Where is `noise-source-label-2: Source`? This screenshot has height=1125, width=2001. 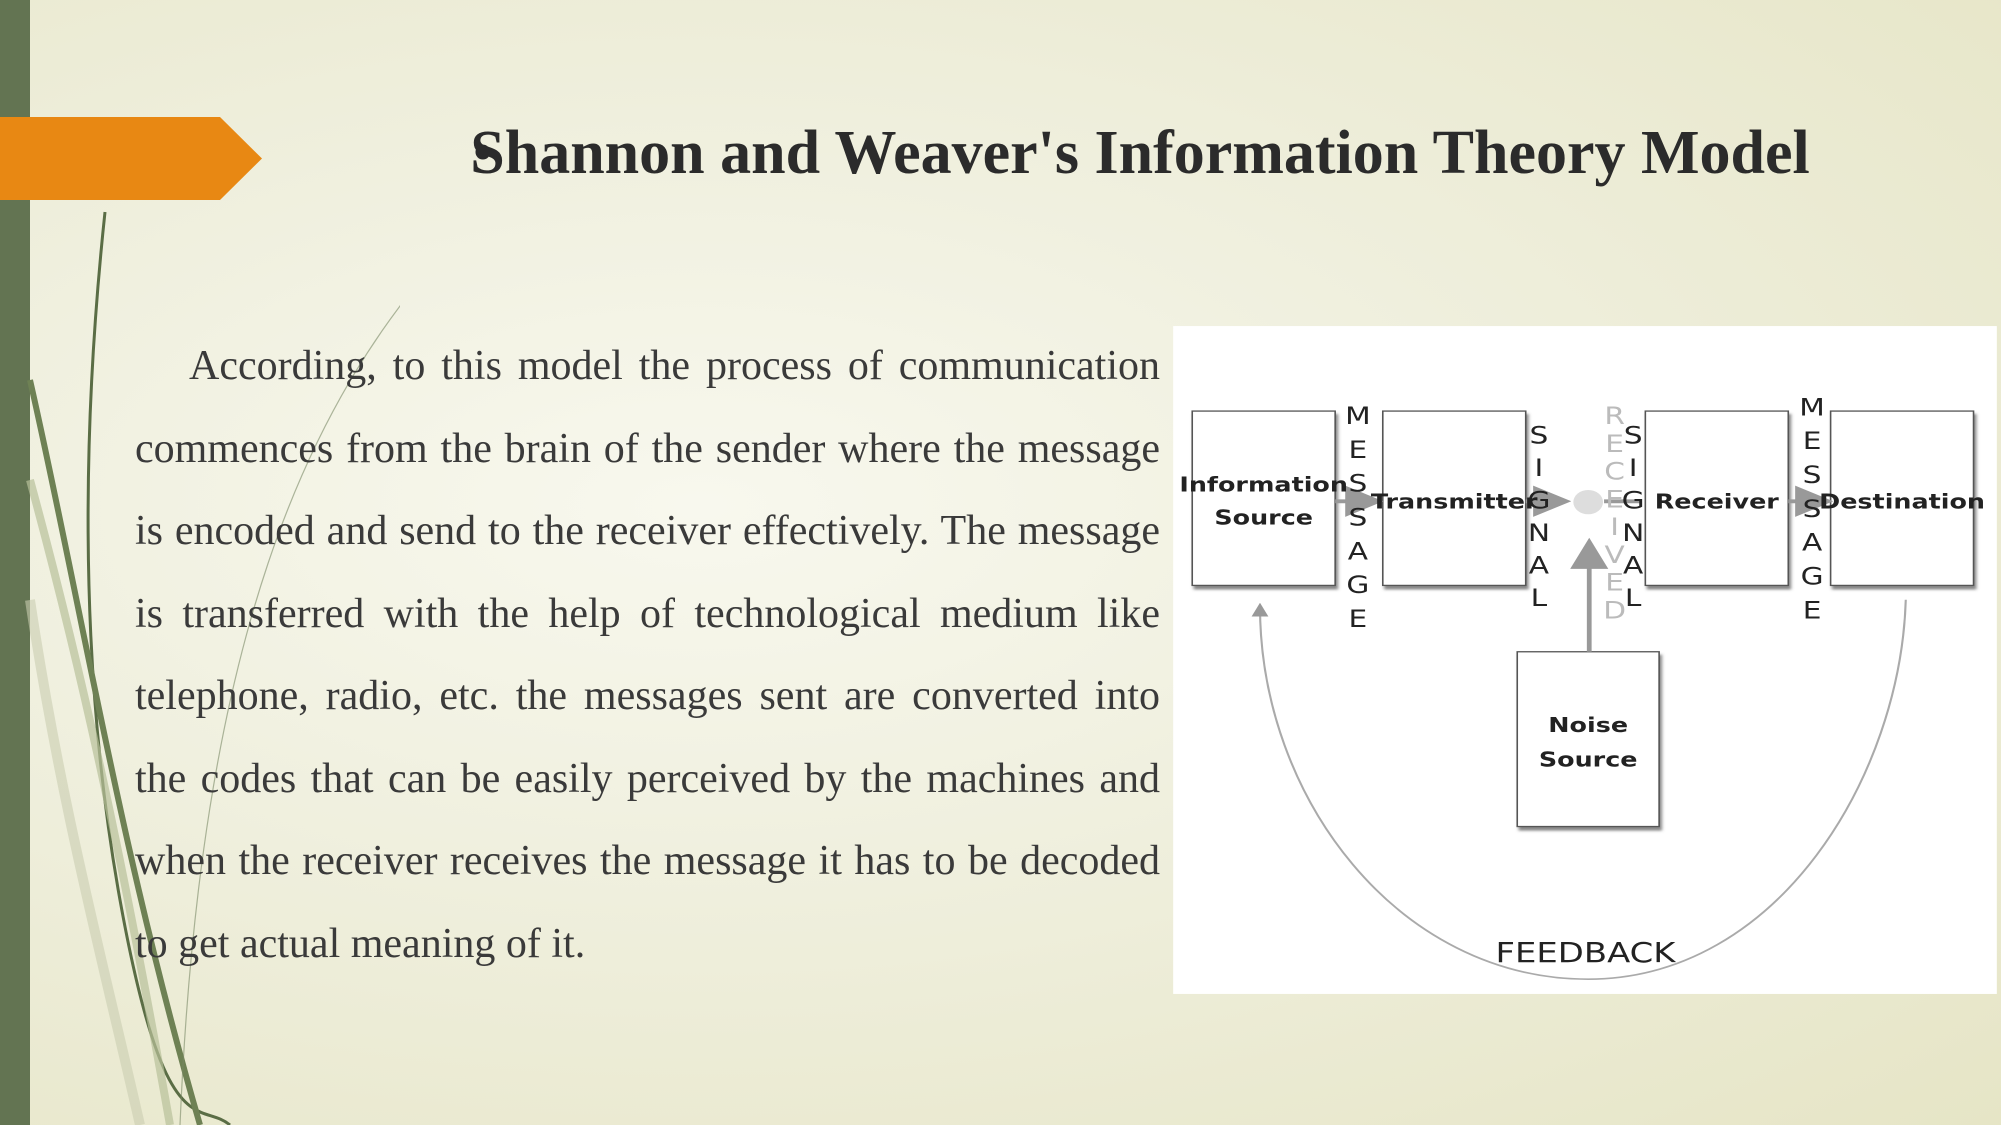
noise-source-label-2: Source is located at coordinates (1588, 760).